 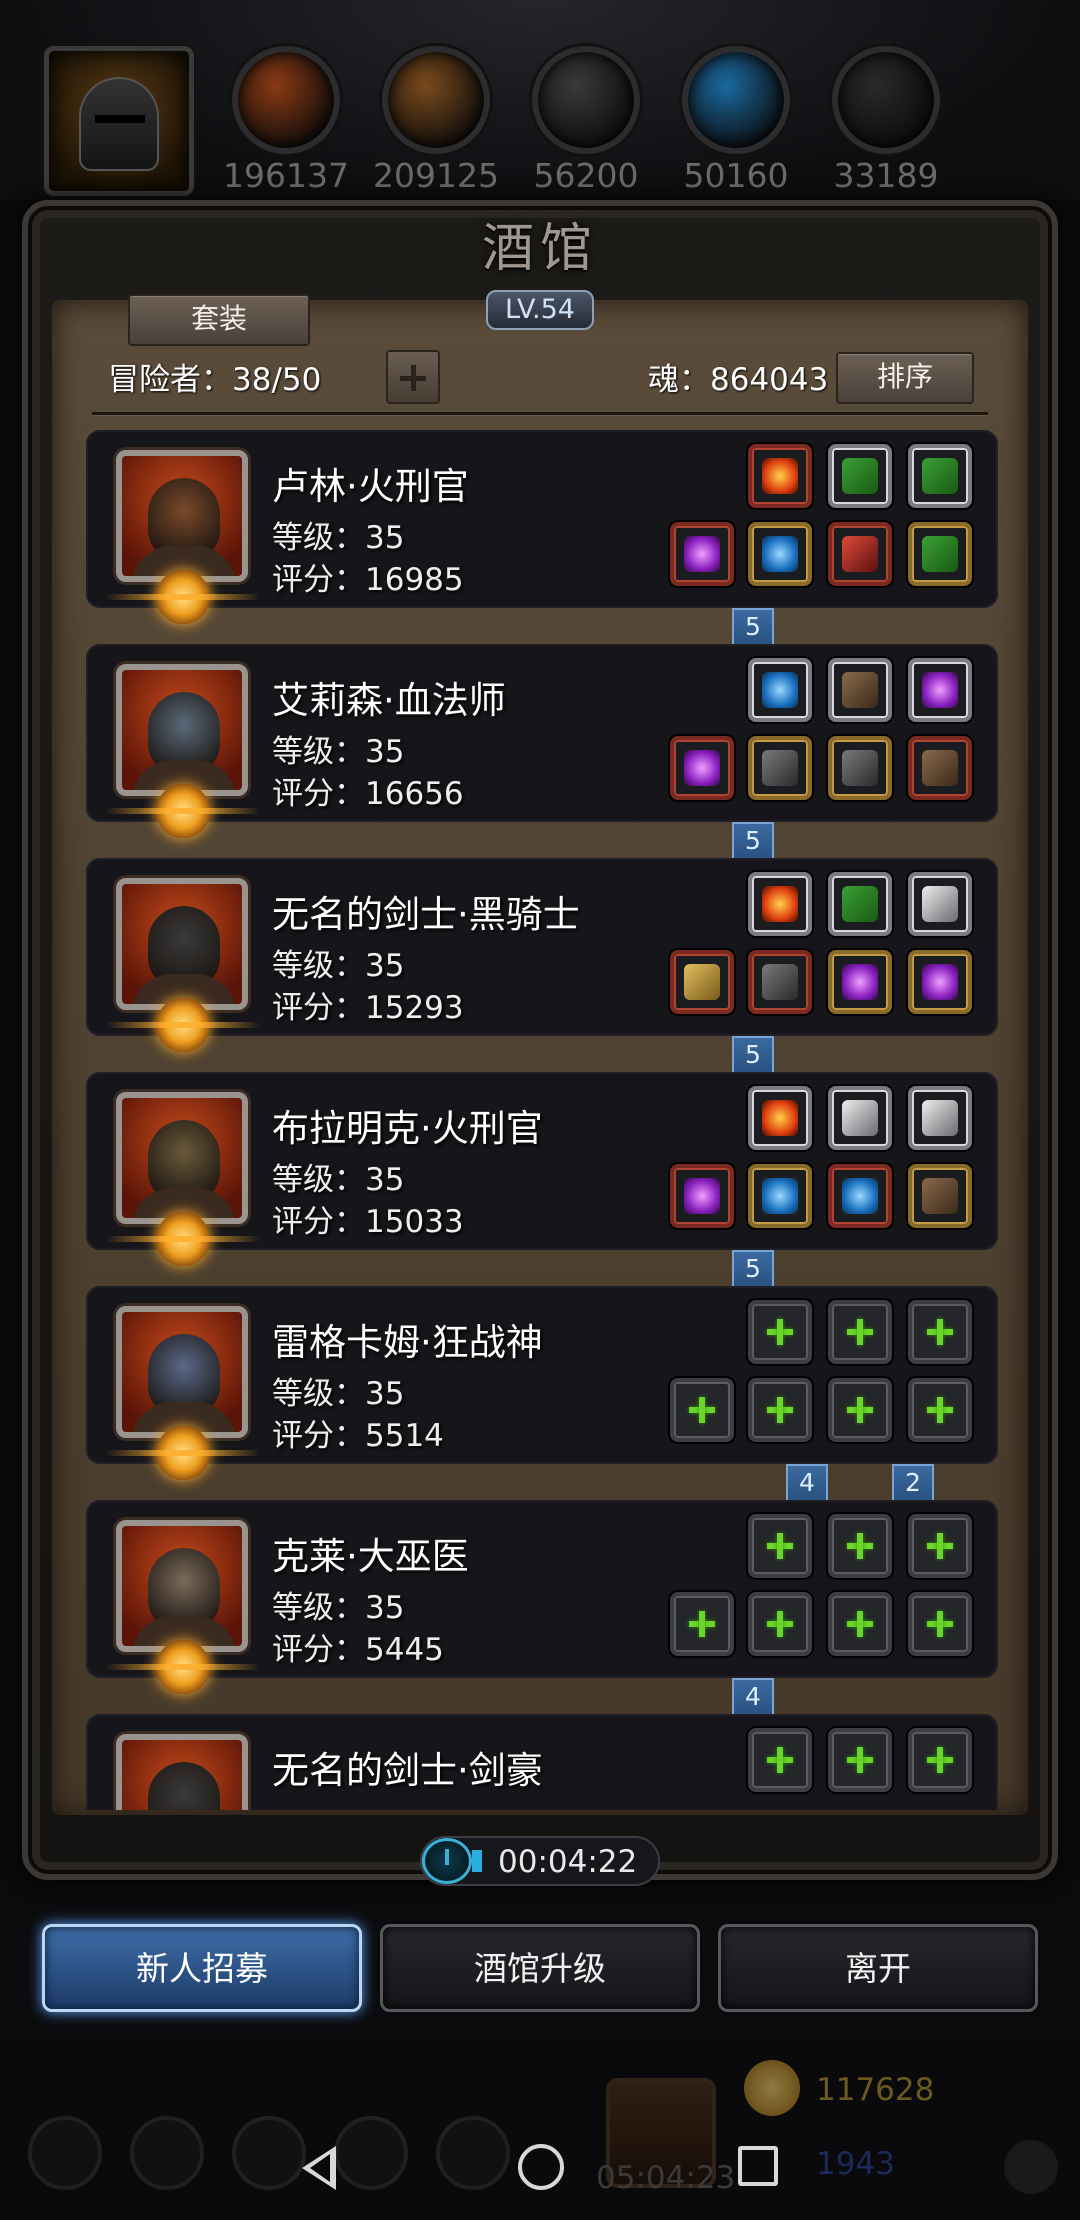 I want to click on resource-stone: 33189, so click(x=886, y=120).